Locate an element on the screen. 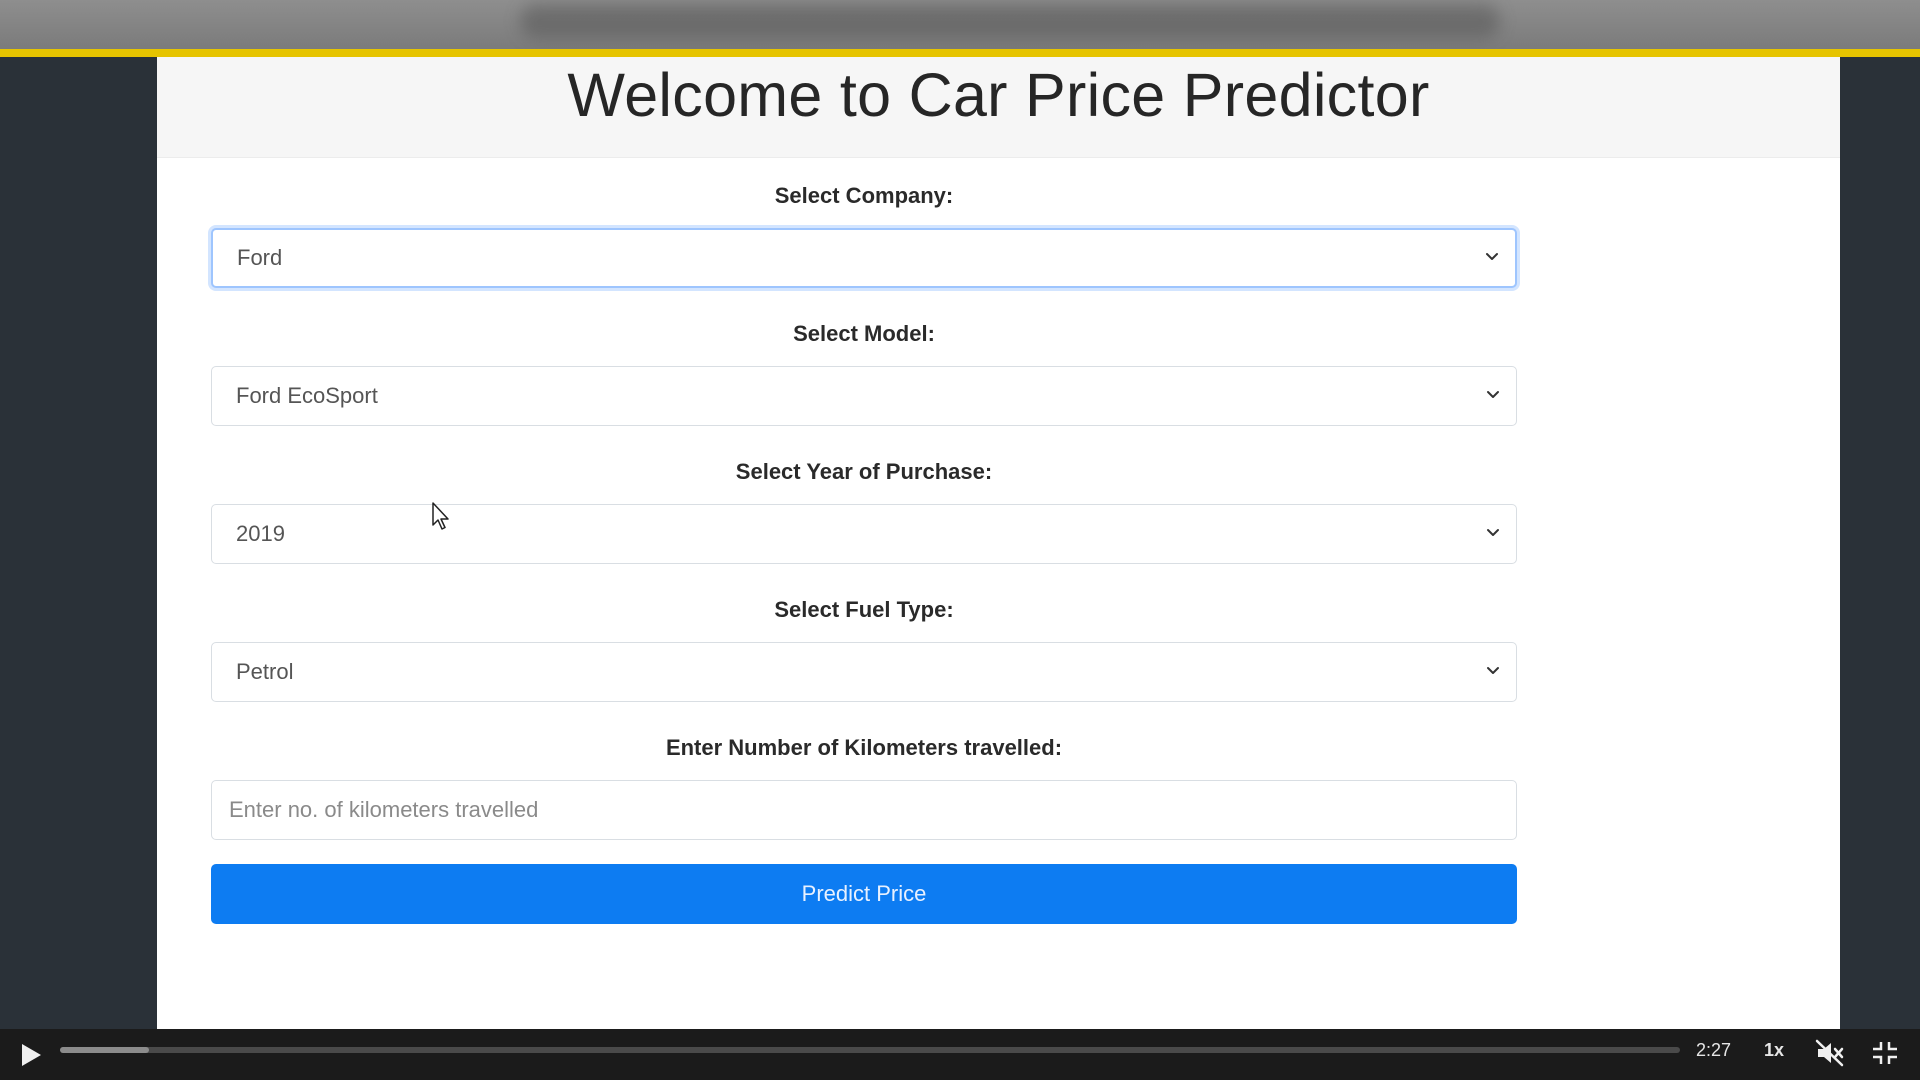 This screenshot has width=1920, height=1080. fuel-select: Petrol is located at coordinates (864, 672).